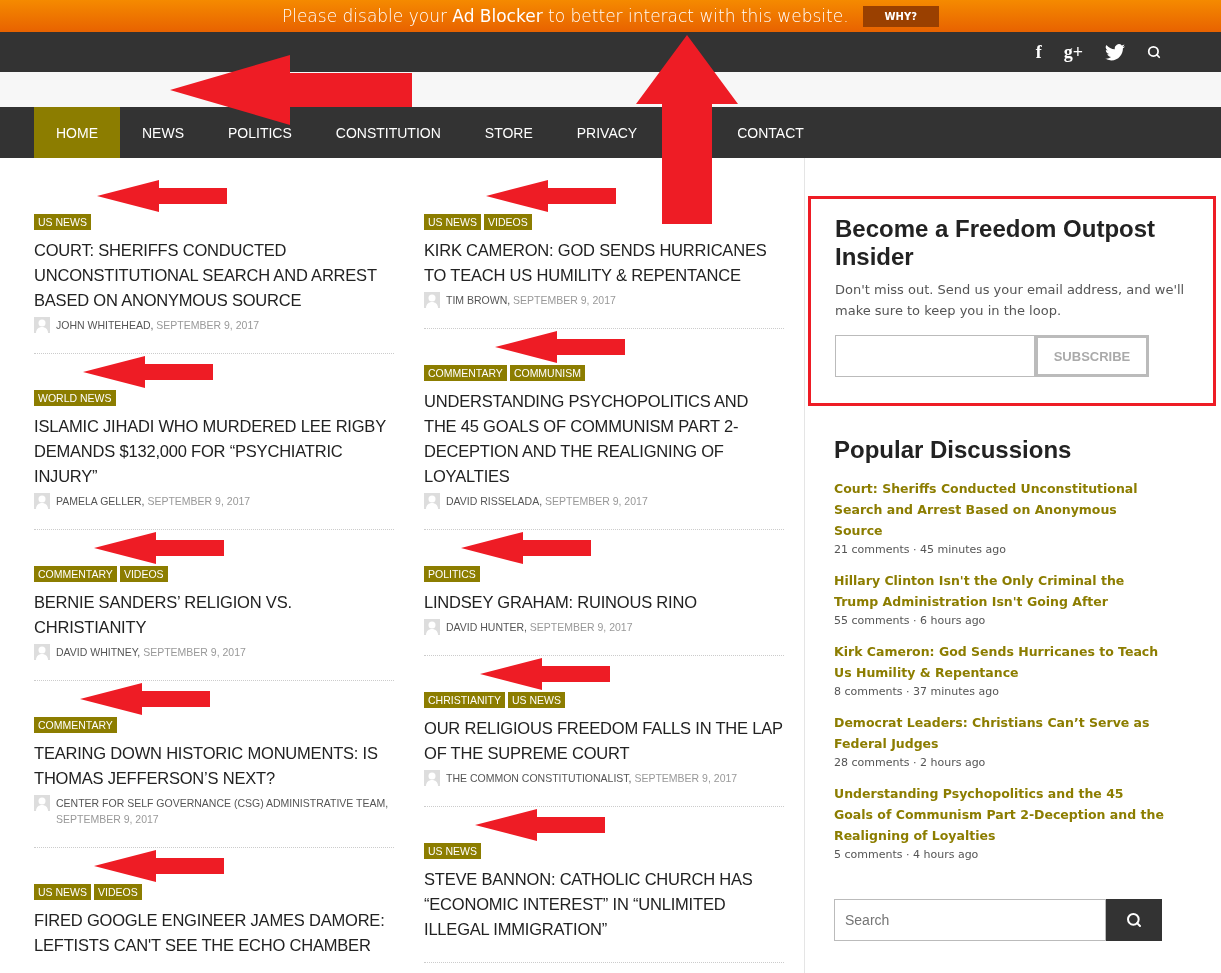 This screenshot has height=973, width=1221. What do you see at coordinates (1010, 300) in the screenshot?
I see `newsletter-text: Don't miss out. Send us your email address, and we'll make sure to keep you in the loop.` at bounding box center [1010, 300].